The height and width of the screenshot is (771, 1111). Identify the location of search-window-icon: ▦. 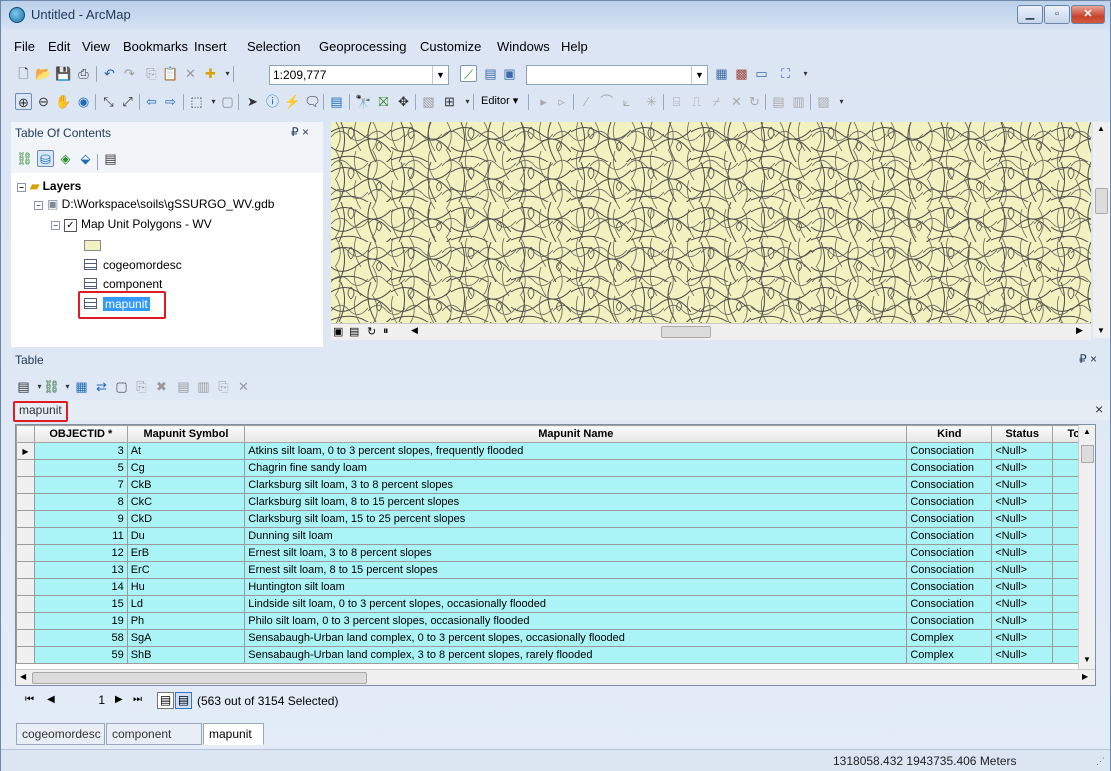
(721, 73).